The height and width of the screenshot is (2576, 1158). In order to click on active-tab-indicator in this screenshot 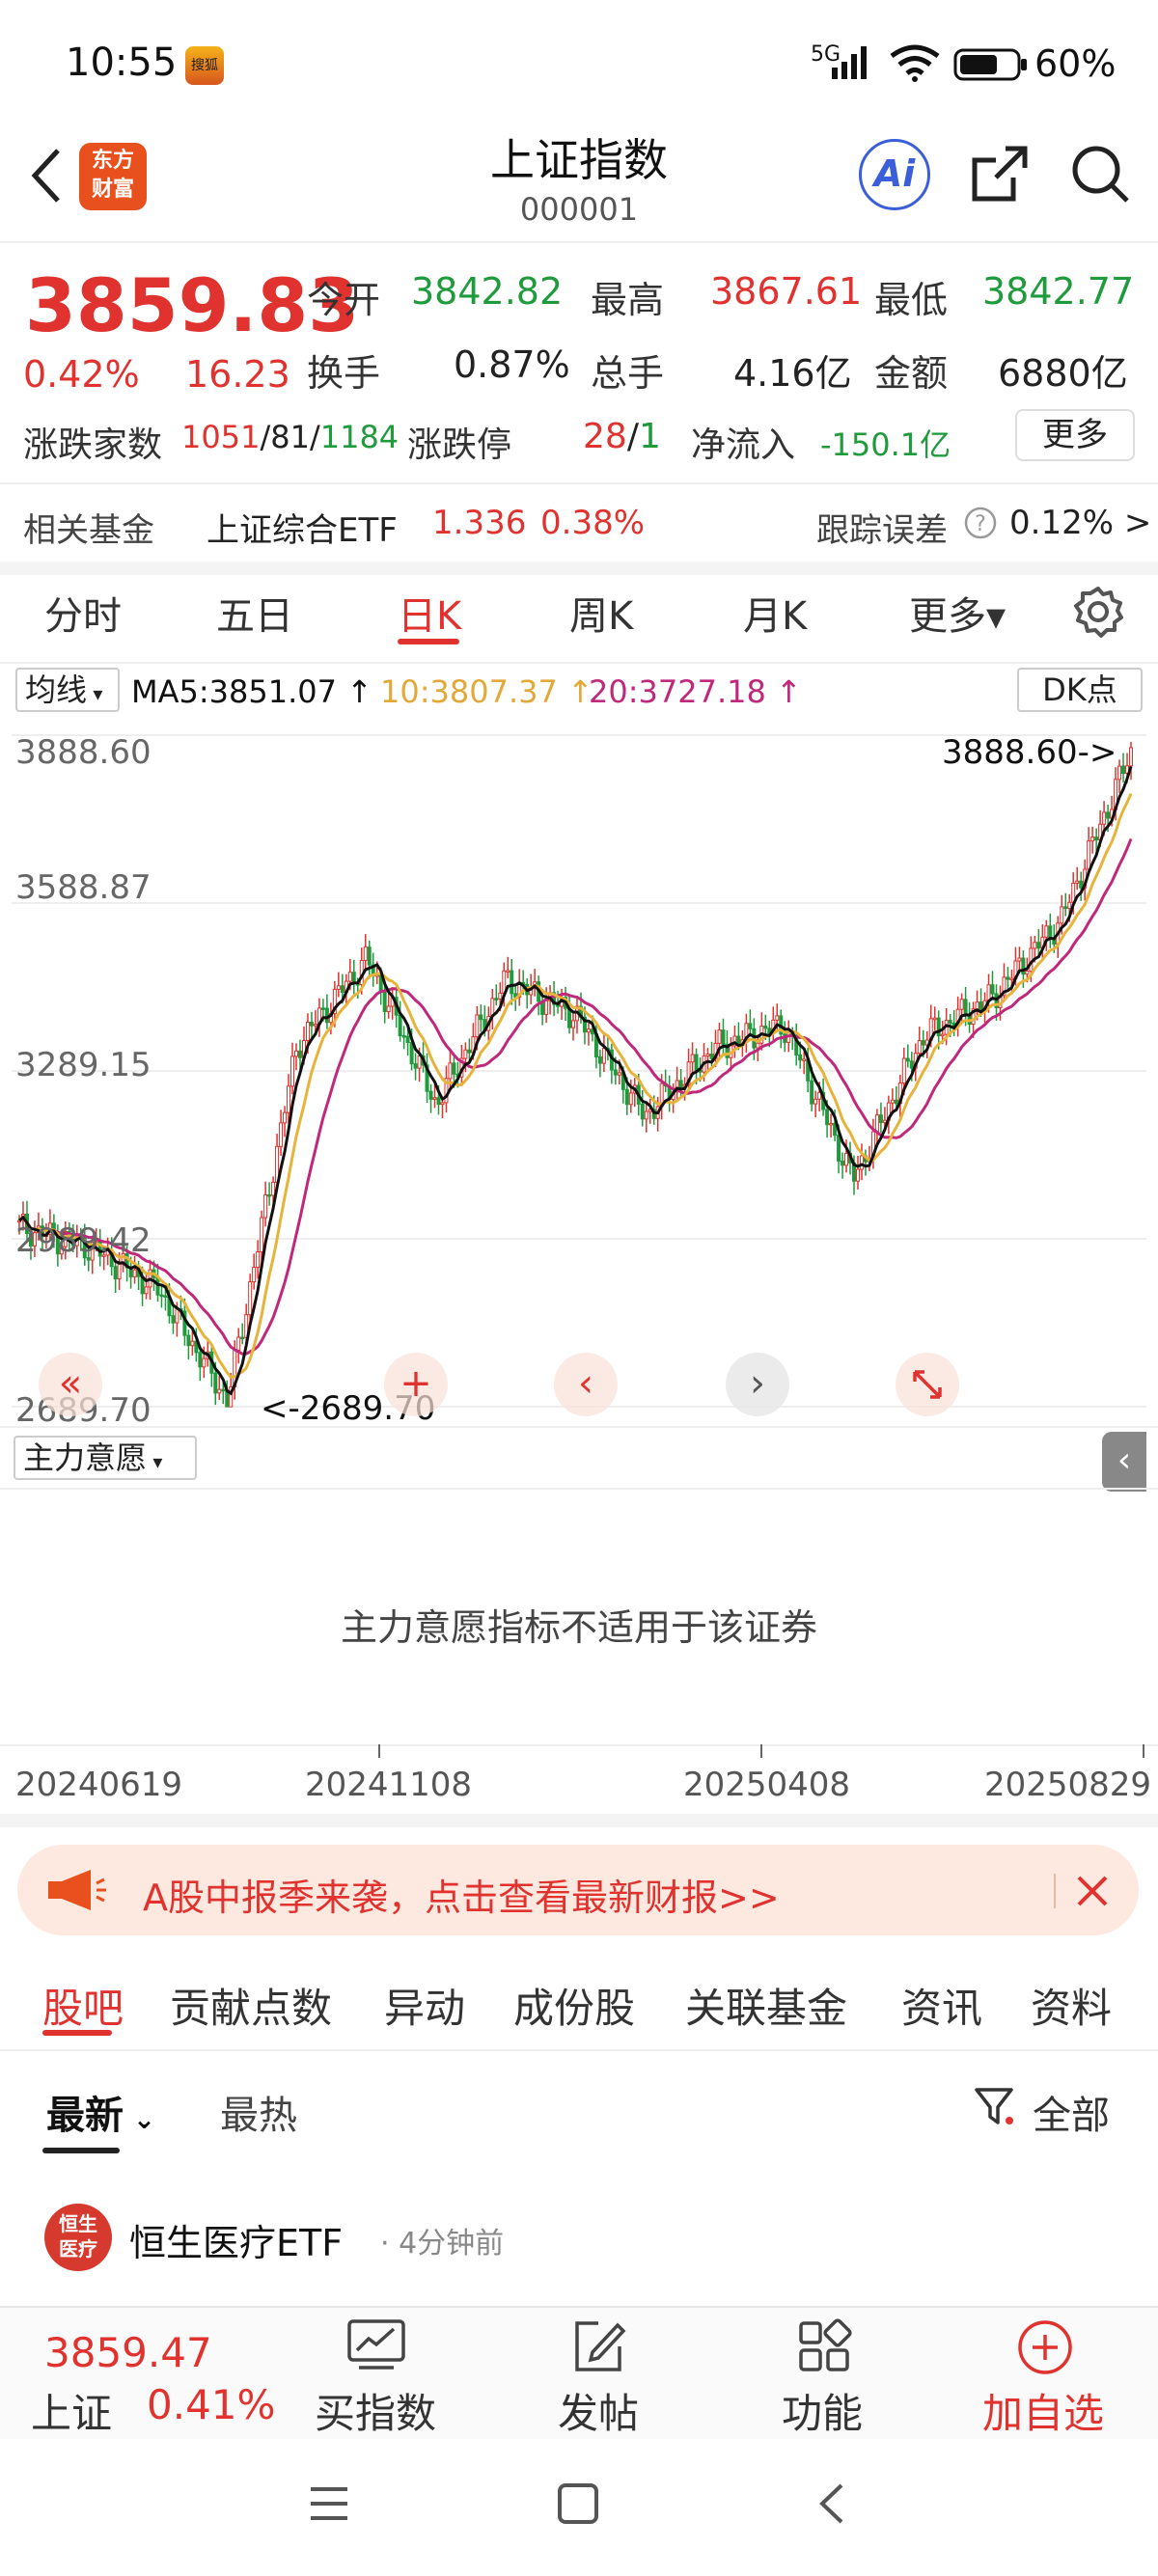, I will do `click(428, 641)`.